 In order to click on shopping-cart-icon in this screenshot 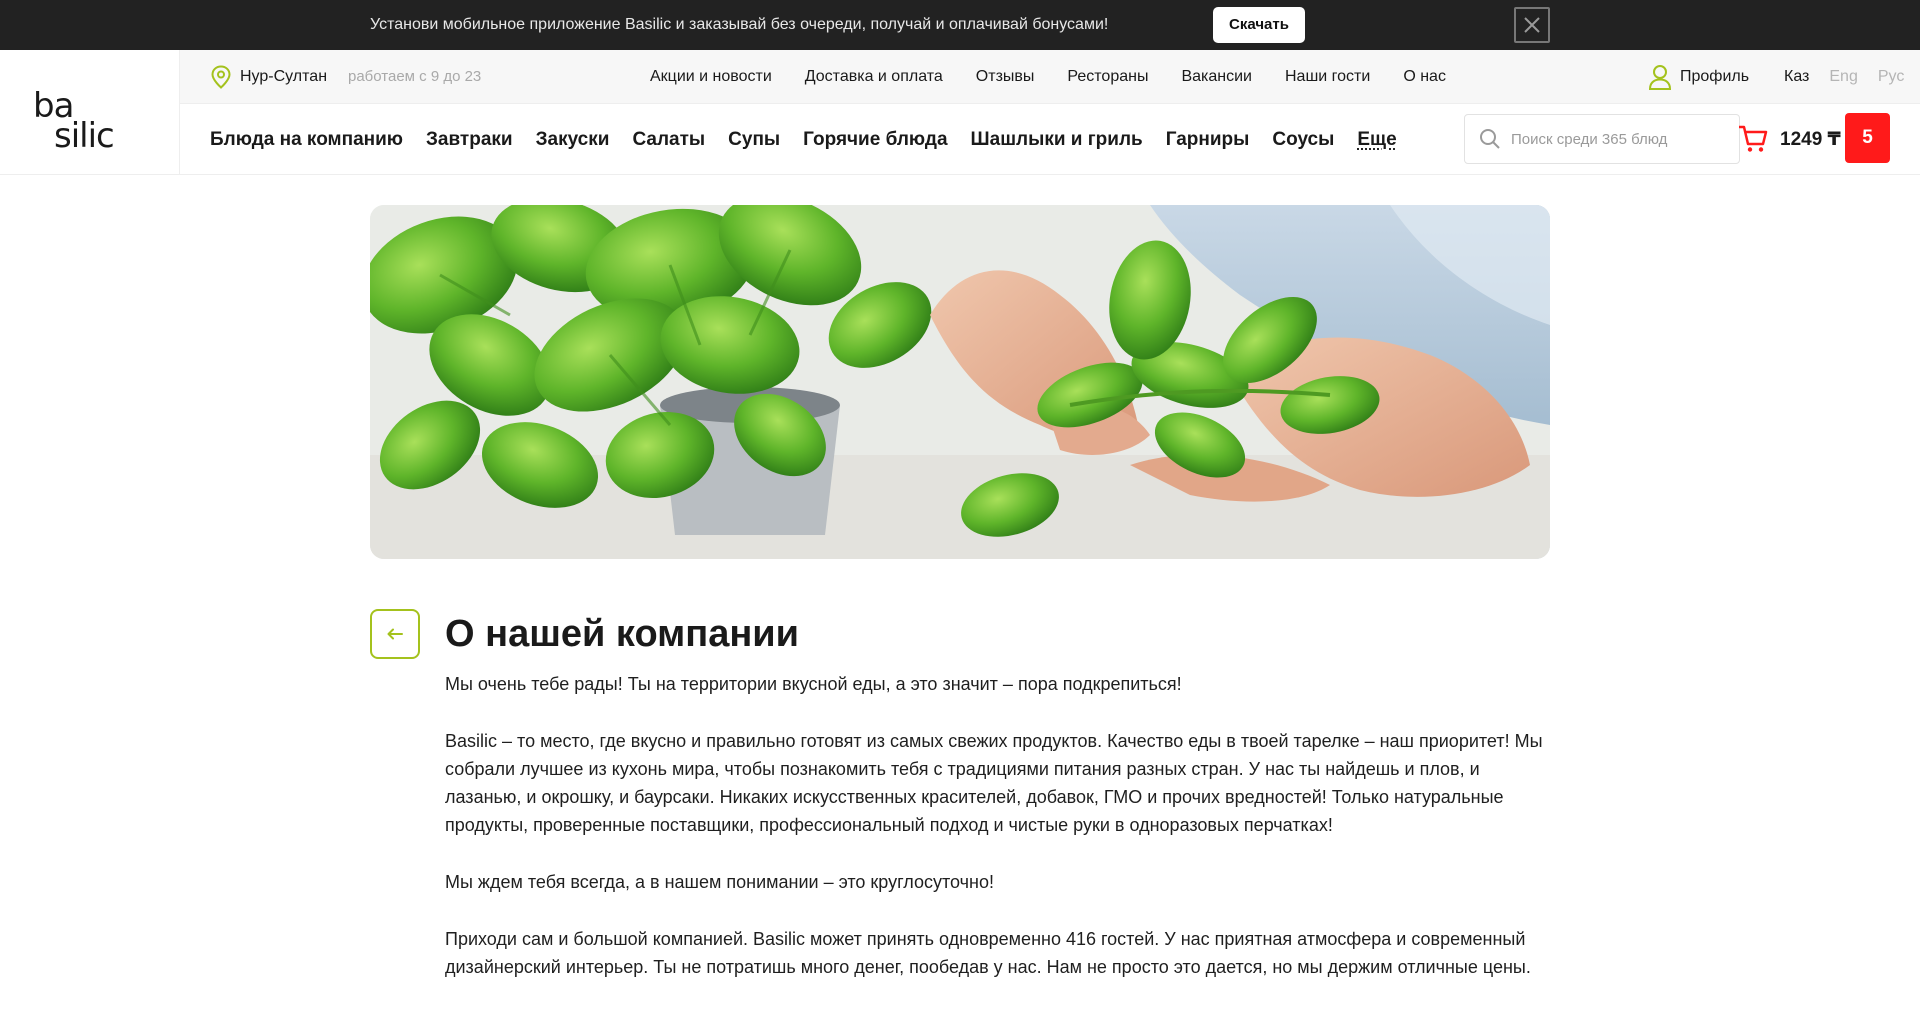, I will do `click(1753, 138)`.